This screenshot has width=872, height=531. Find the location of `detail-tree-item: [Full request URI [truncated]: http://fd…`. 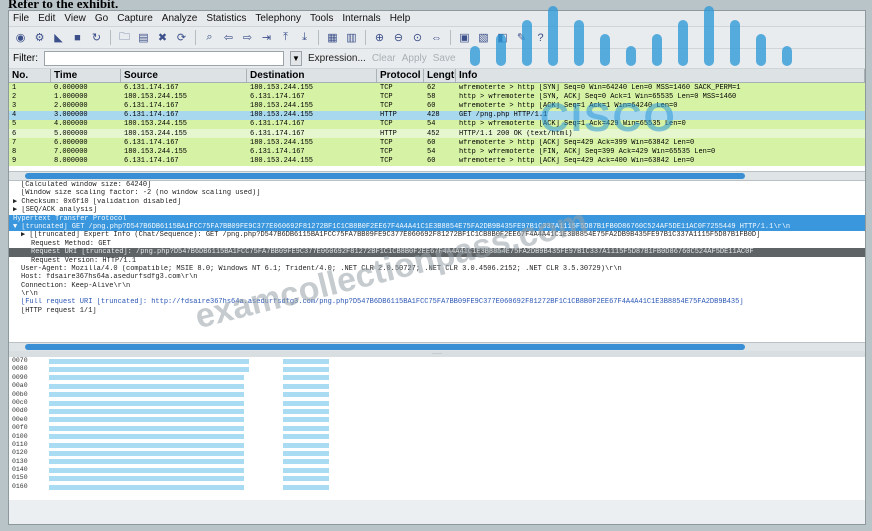

detail-tree-item: [Full request URI [truncated]: http://fd… is located at coordinates (437, 302).